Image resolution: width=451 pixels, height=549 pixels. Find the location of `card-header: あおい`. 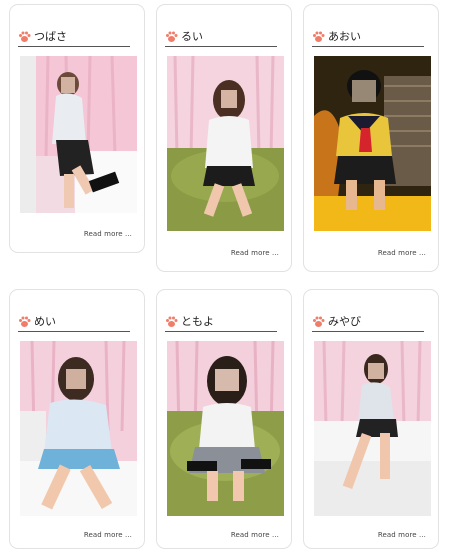

card-header: あおい is located at coordinates (368, 38).